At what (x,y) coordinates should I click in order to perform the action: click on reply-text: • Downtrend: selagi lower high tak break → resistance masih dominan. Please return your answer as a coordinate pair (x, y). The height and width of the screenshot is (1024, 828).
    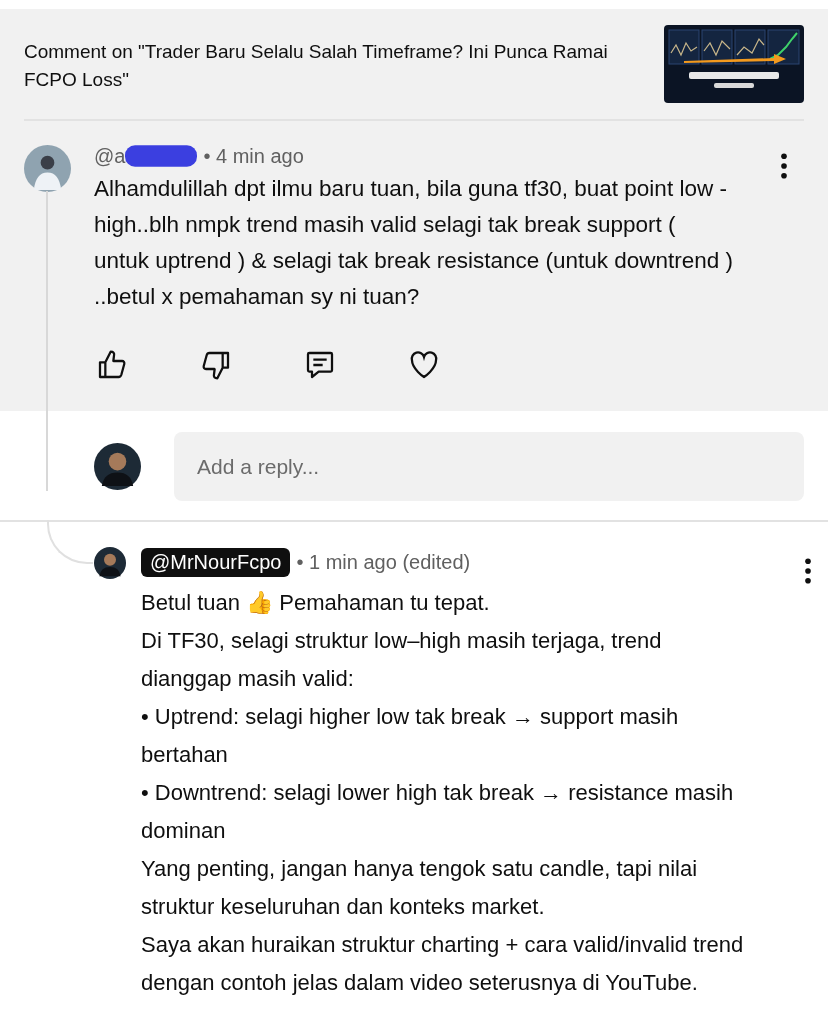
    Looking at the image, I should click on (438, 812).